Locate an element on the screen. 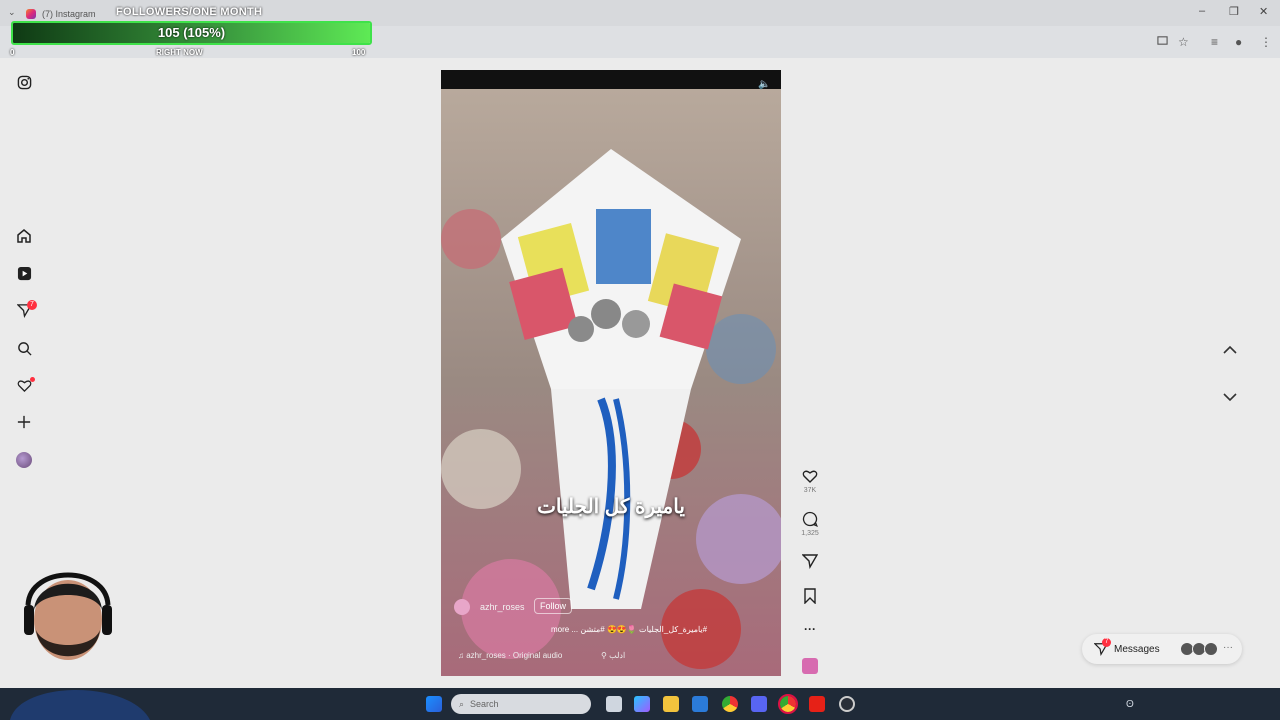 The width and height of the screenshot is (1280, 720). more-avatars-icon: ··· is located at coordinates (1228, 647).